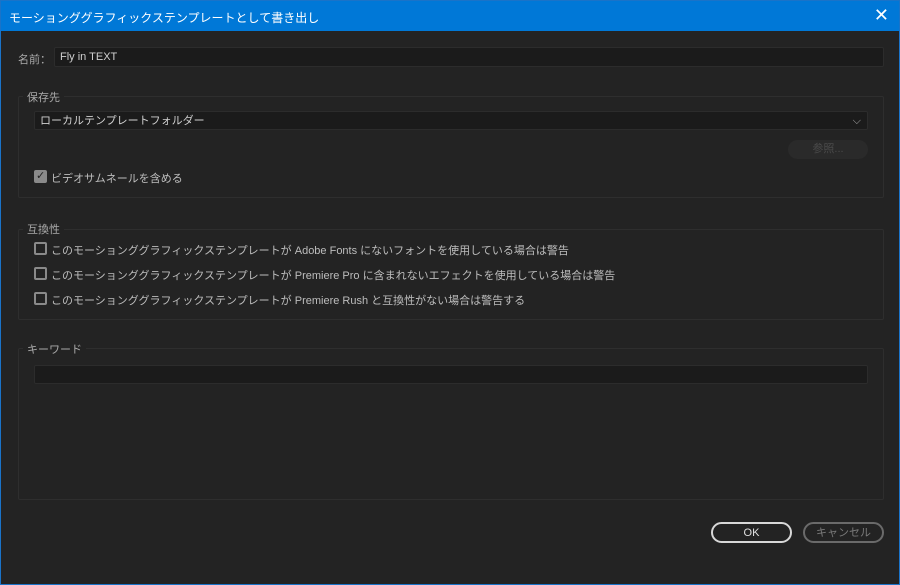  What do you see at coordinates (34, 60) in the screenshot?
I see `name-label: 名前：` at bounding box center [34, 60].